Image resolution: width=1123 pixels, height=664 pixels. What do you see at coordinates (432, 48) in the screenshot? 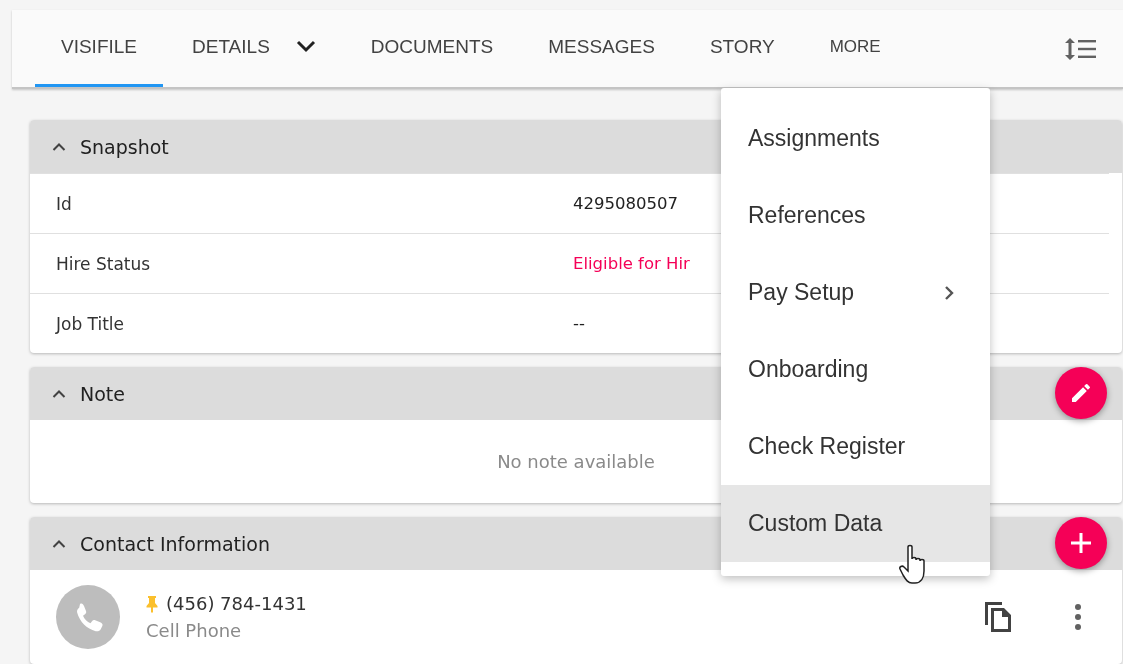
I see `tab: DOCUMENTS` at bounding box center [432, 48].